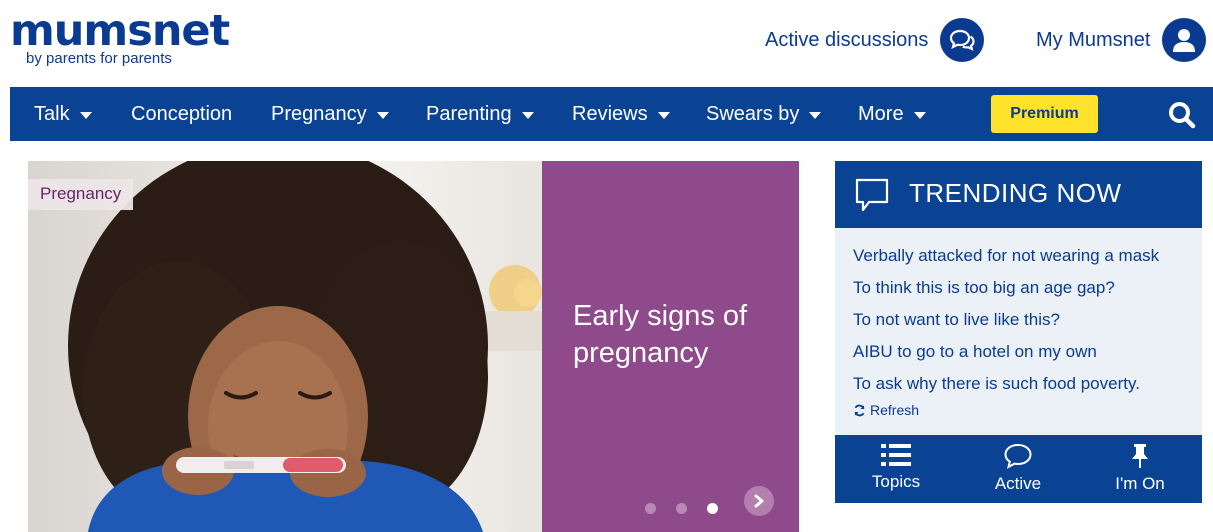  I want to click on nav-item-reviews: Reviews, so click(621, 114).